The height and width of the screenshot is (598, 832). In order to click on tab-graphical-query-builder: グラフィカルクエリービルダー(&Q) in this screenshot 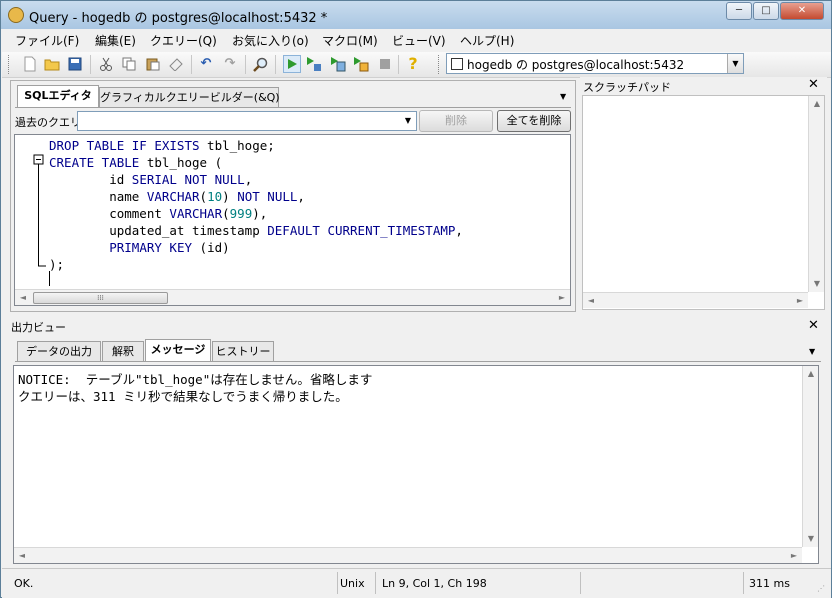, I will do `click(189, 97)`.